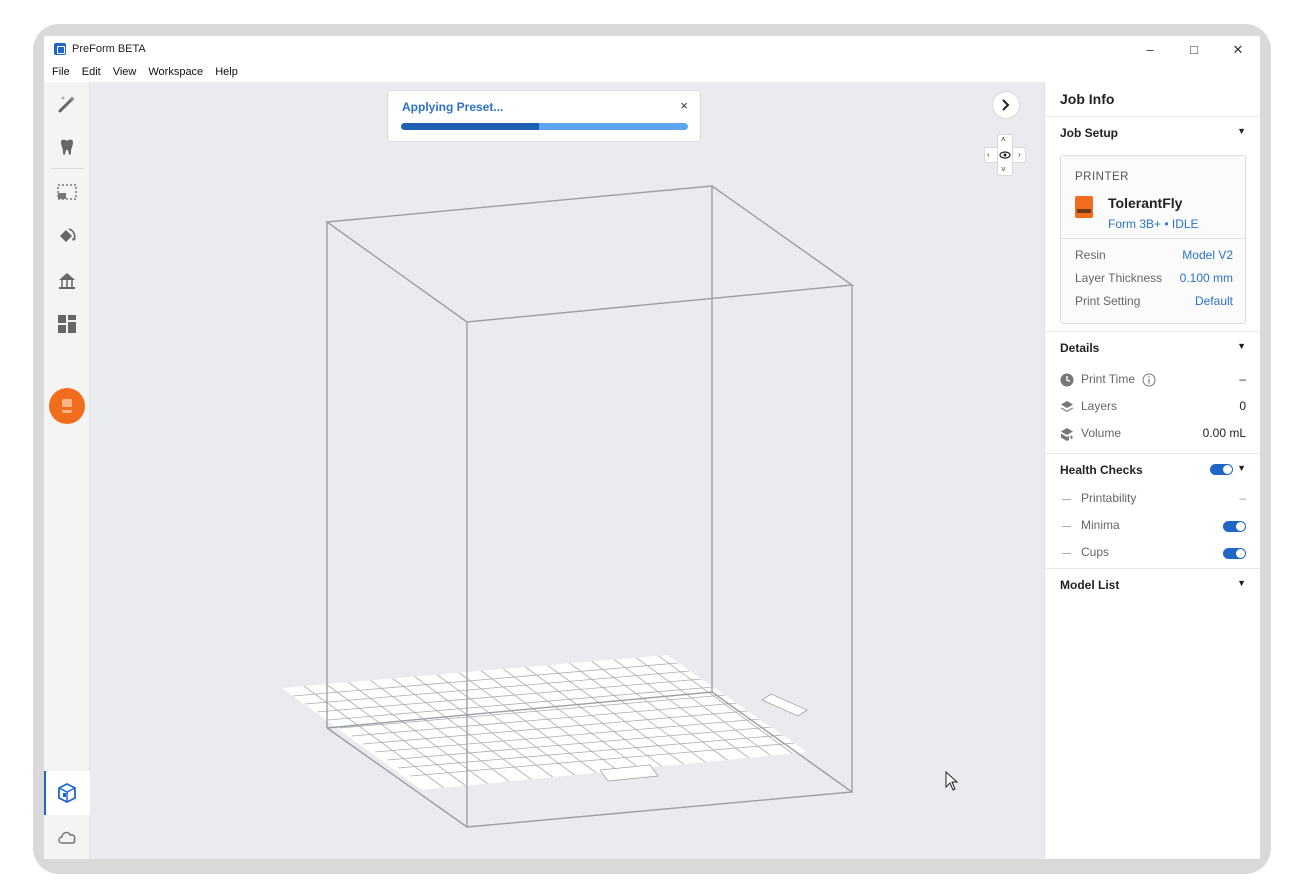  I want to click on plate-tab-right, so click(784, 705).